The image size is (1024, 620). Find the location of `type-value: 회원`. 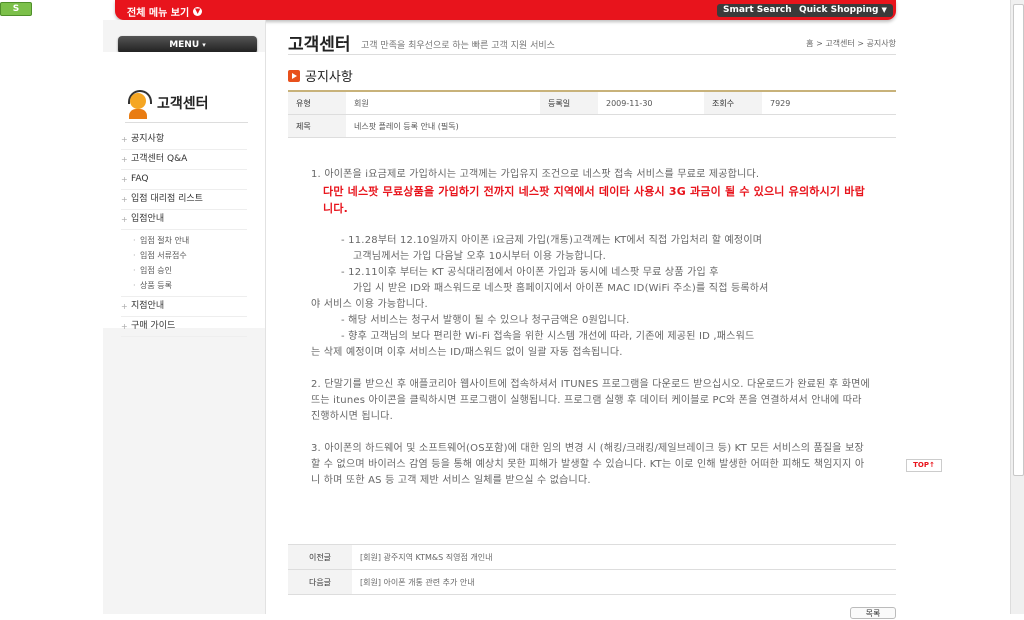

type-value: 회원 is located at coordinates (443, 103).